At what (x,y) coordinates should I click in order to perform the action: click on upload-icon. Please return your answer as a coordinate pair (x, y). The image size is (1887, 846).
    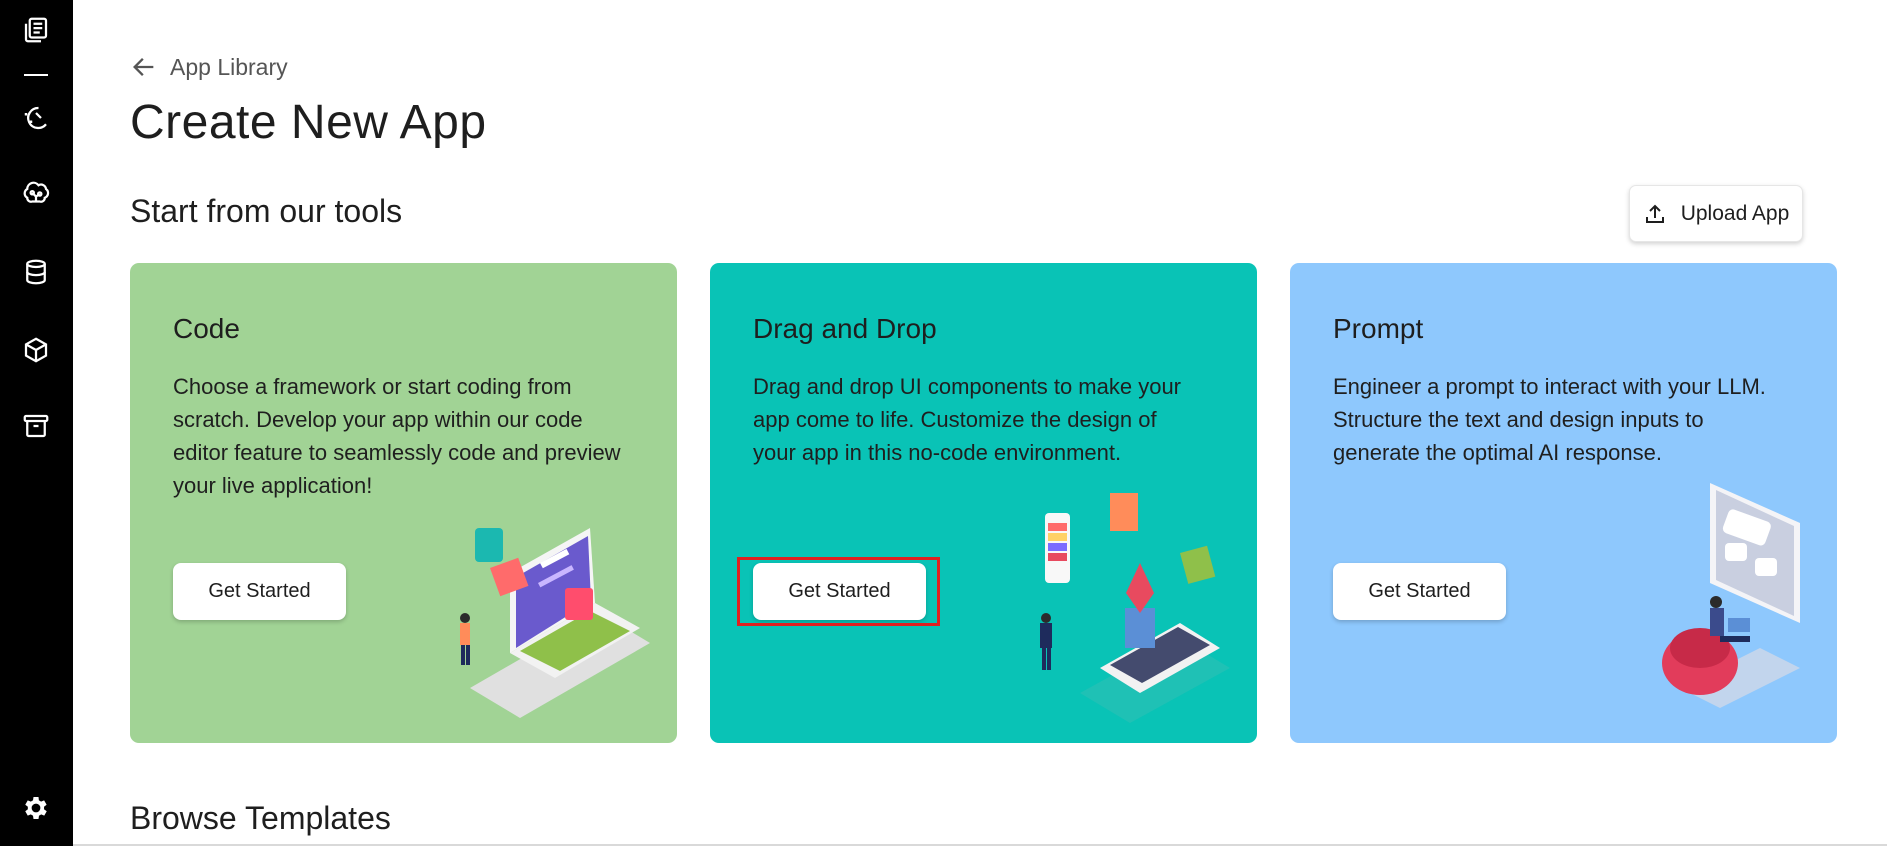
    Looking at the image, I should click on (1654, 213).